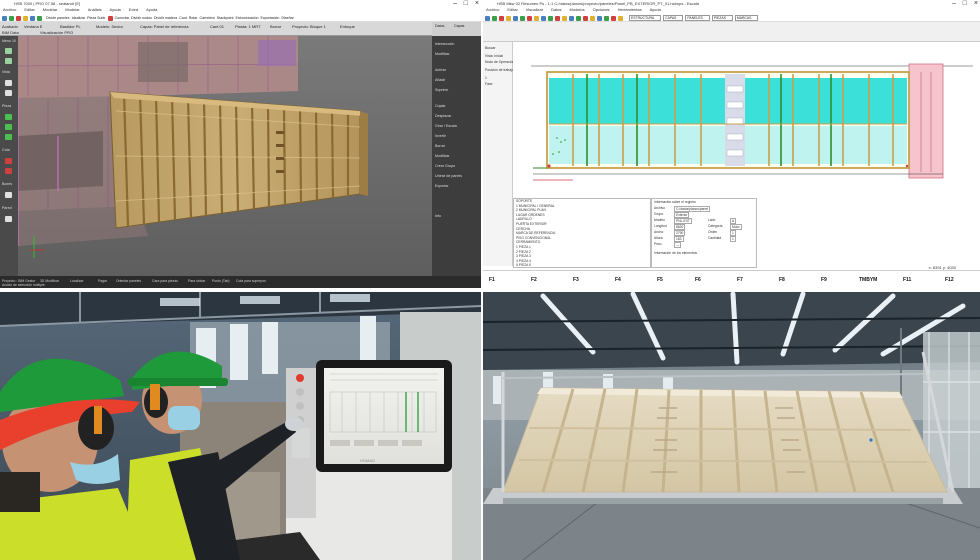 This screenshot has width=980, height=560. I want to click on toolbar-label: Exportación, so click(269, 18).